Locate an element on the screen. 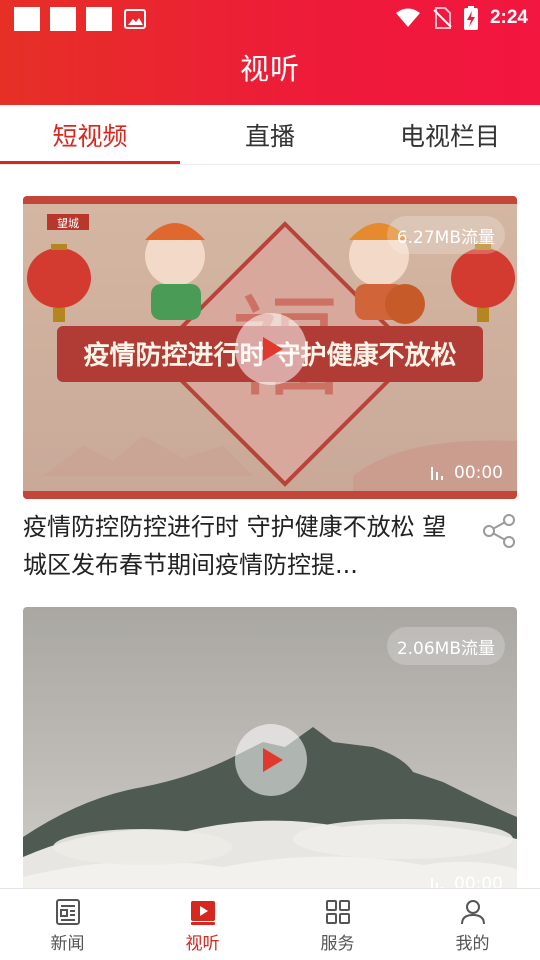  nav-item-services: 服务 is located at coordinates (337, 924).